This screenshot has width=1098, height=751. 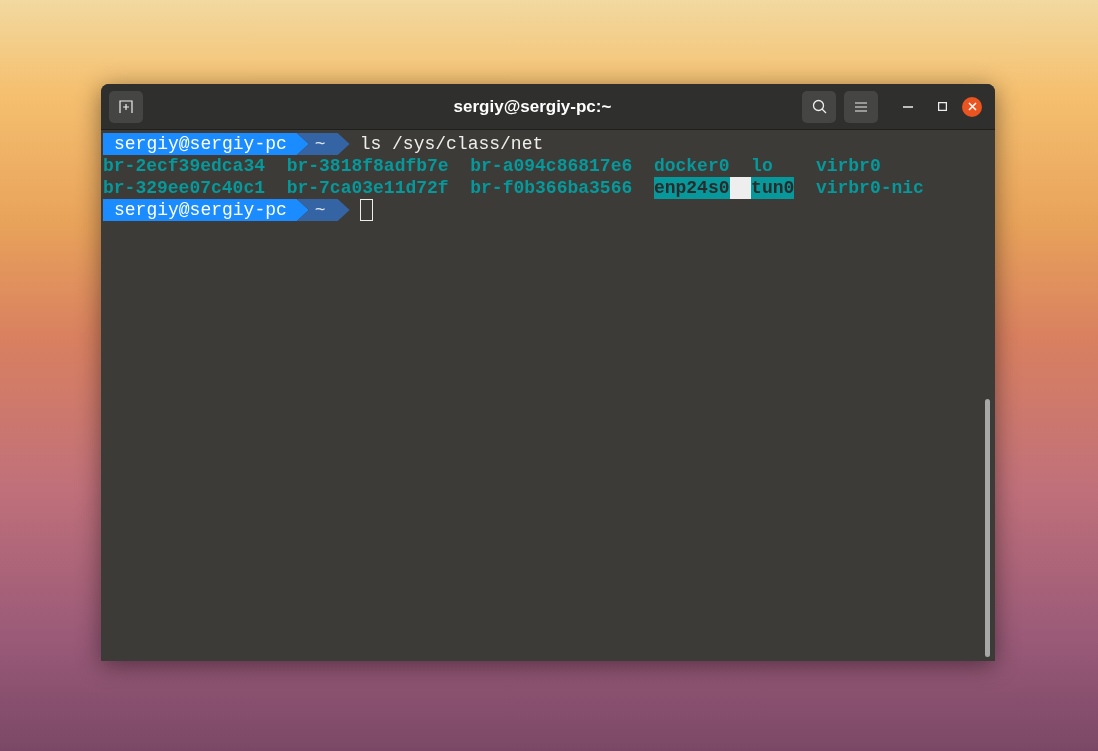 I want to click on new-tab-button, so click(x=126, y=106).